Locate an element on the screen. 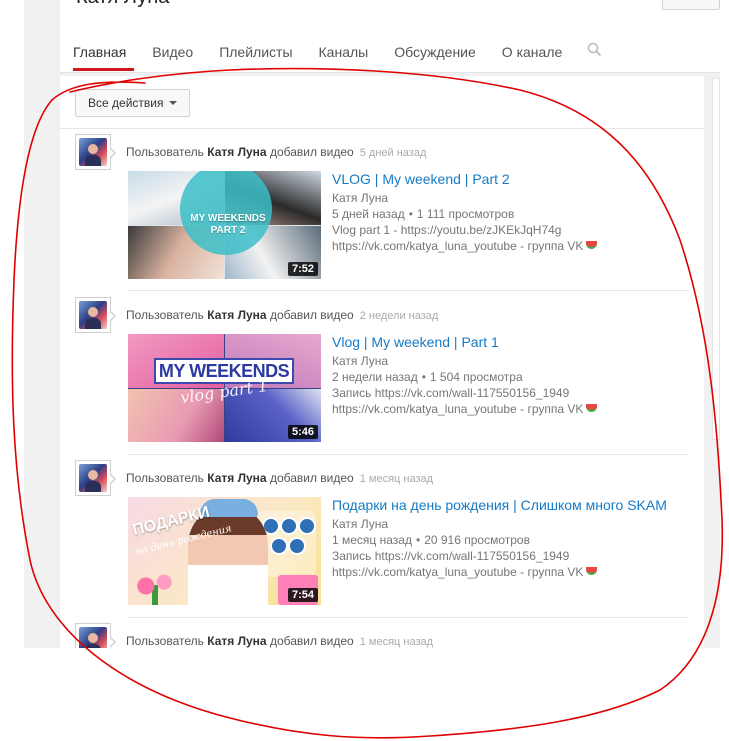  channel-title: Катя Луна is located at coordinates (122, 4).